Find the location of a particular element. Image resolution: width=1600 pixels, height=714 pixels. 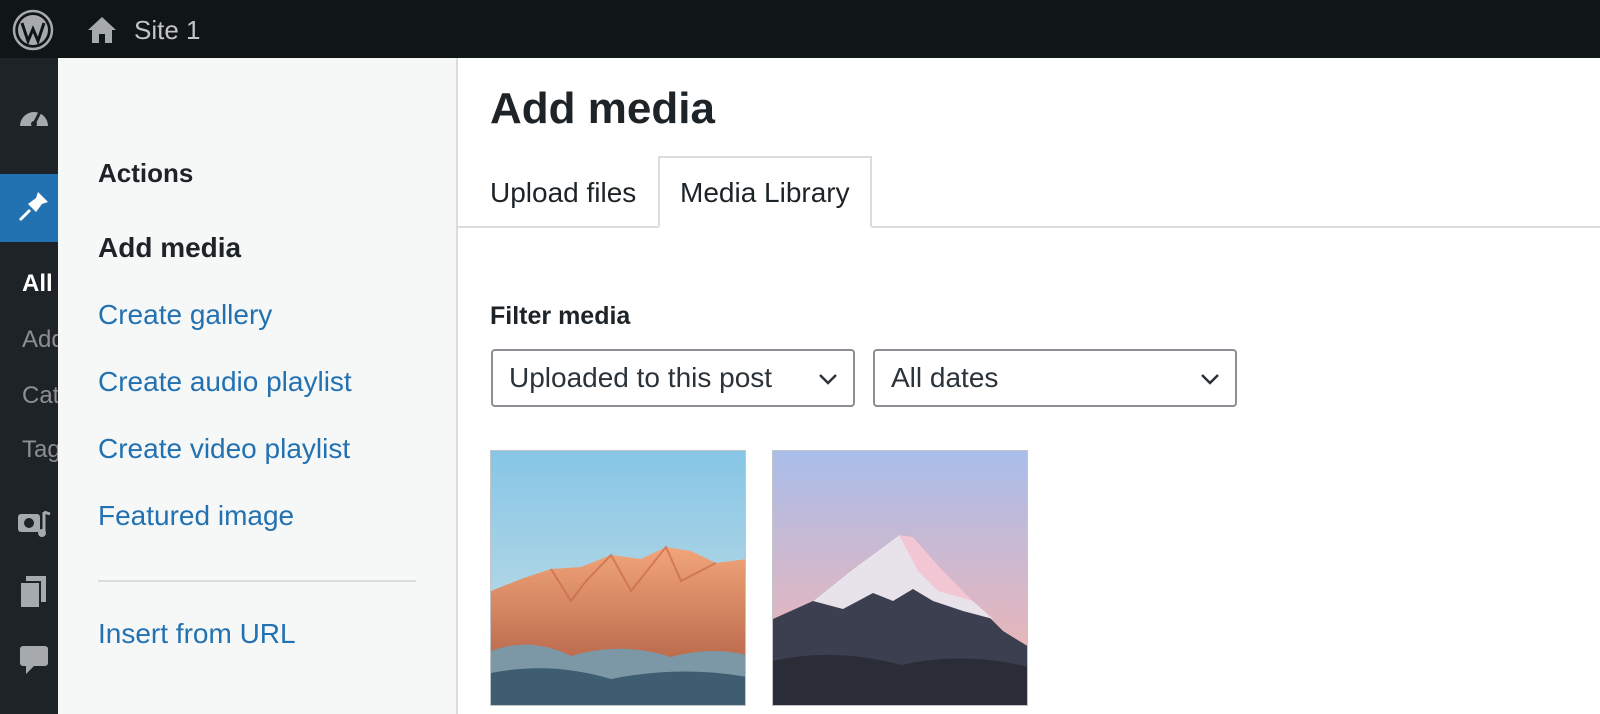

media-type-filter-value: Uploaded to this post is located at coordinates (641, 377).